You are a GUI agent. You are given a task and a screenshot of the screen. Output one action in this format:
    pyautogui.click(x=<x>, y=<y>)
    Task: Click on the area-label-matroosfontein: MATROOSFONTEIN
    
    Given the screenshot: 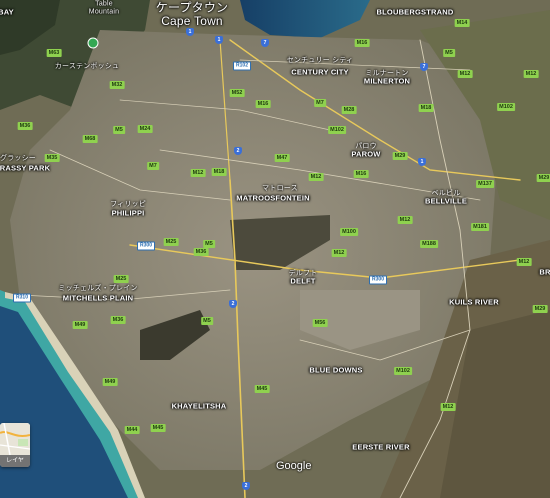 What is the action you would take?
    pyautogui.click(x=273, y=198)
    